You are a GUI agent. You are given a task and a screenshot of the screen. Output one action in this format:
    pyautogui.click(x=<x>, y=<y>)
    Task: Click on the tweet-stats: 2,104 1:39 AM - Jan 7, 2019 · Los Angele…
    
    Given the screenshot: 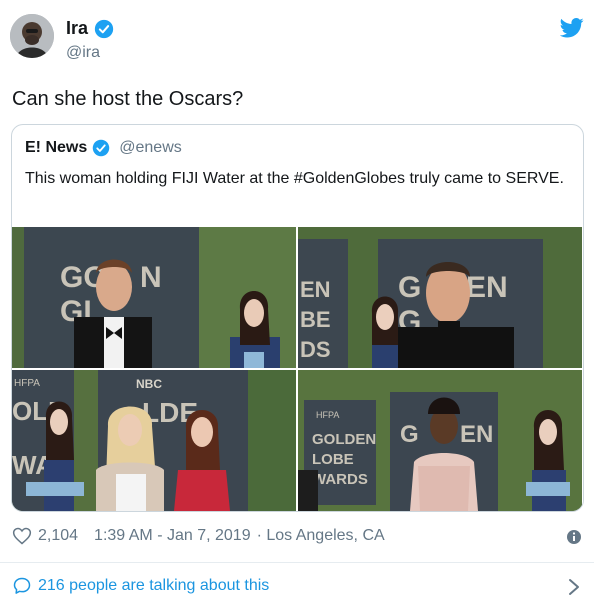 What is the action you would take?
    pyautogui.click(x=198, y=536)
    